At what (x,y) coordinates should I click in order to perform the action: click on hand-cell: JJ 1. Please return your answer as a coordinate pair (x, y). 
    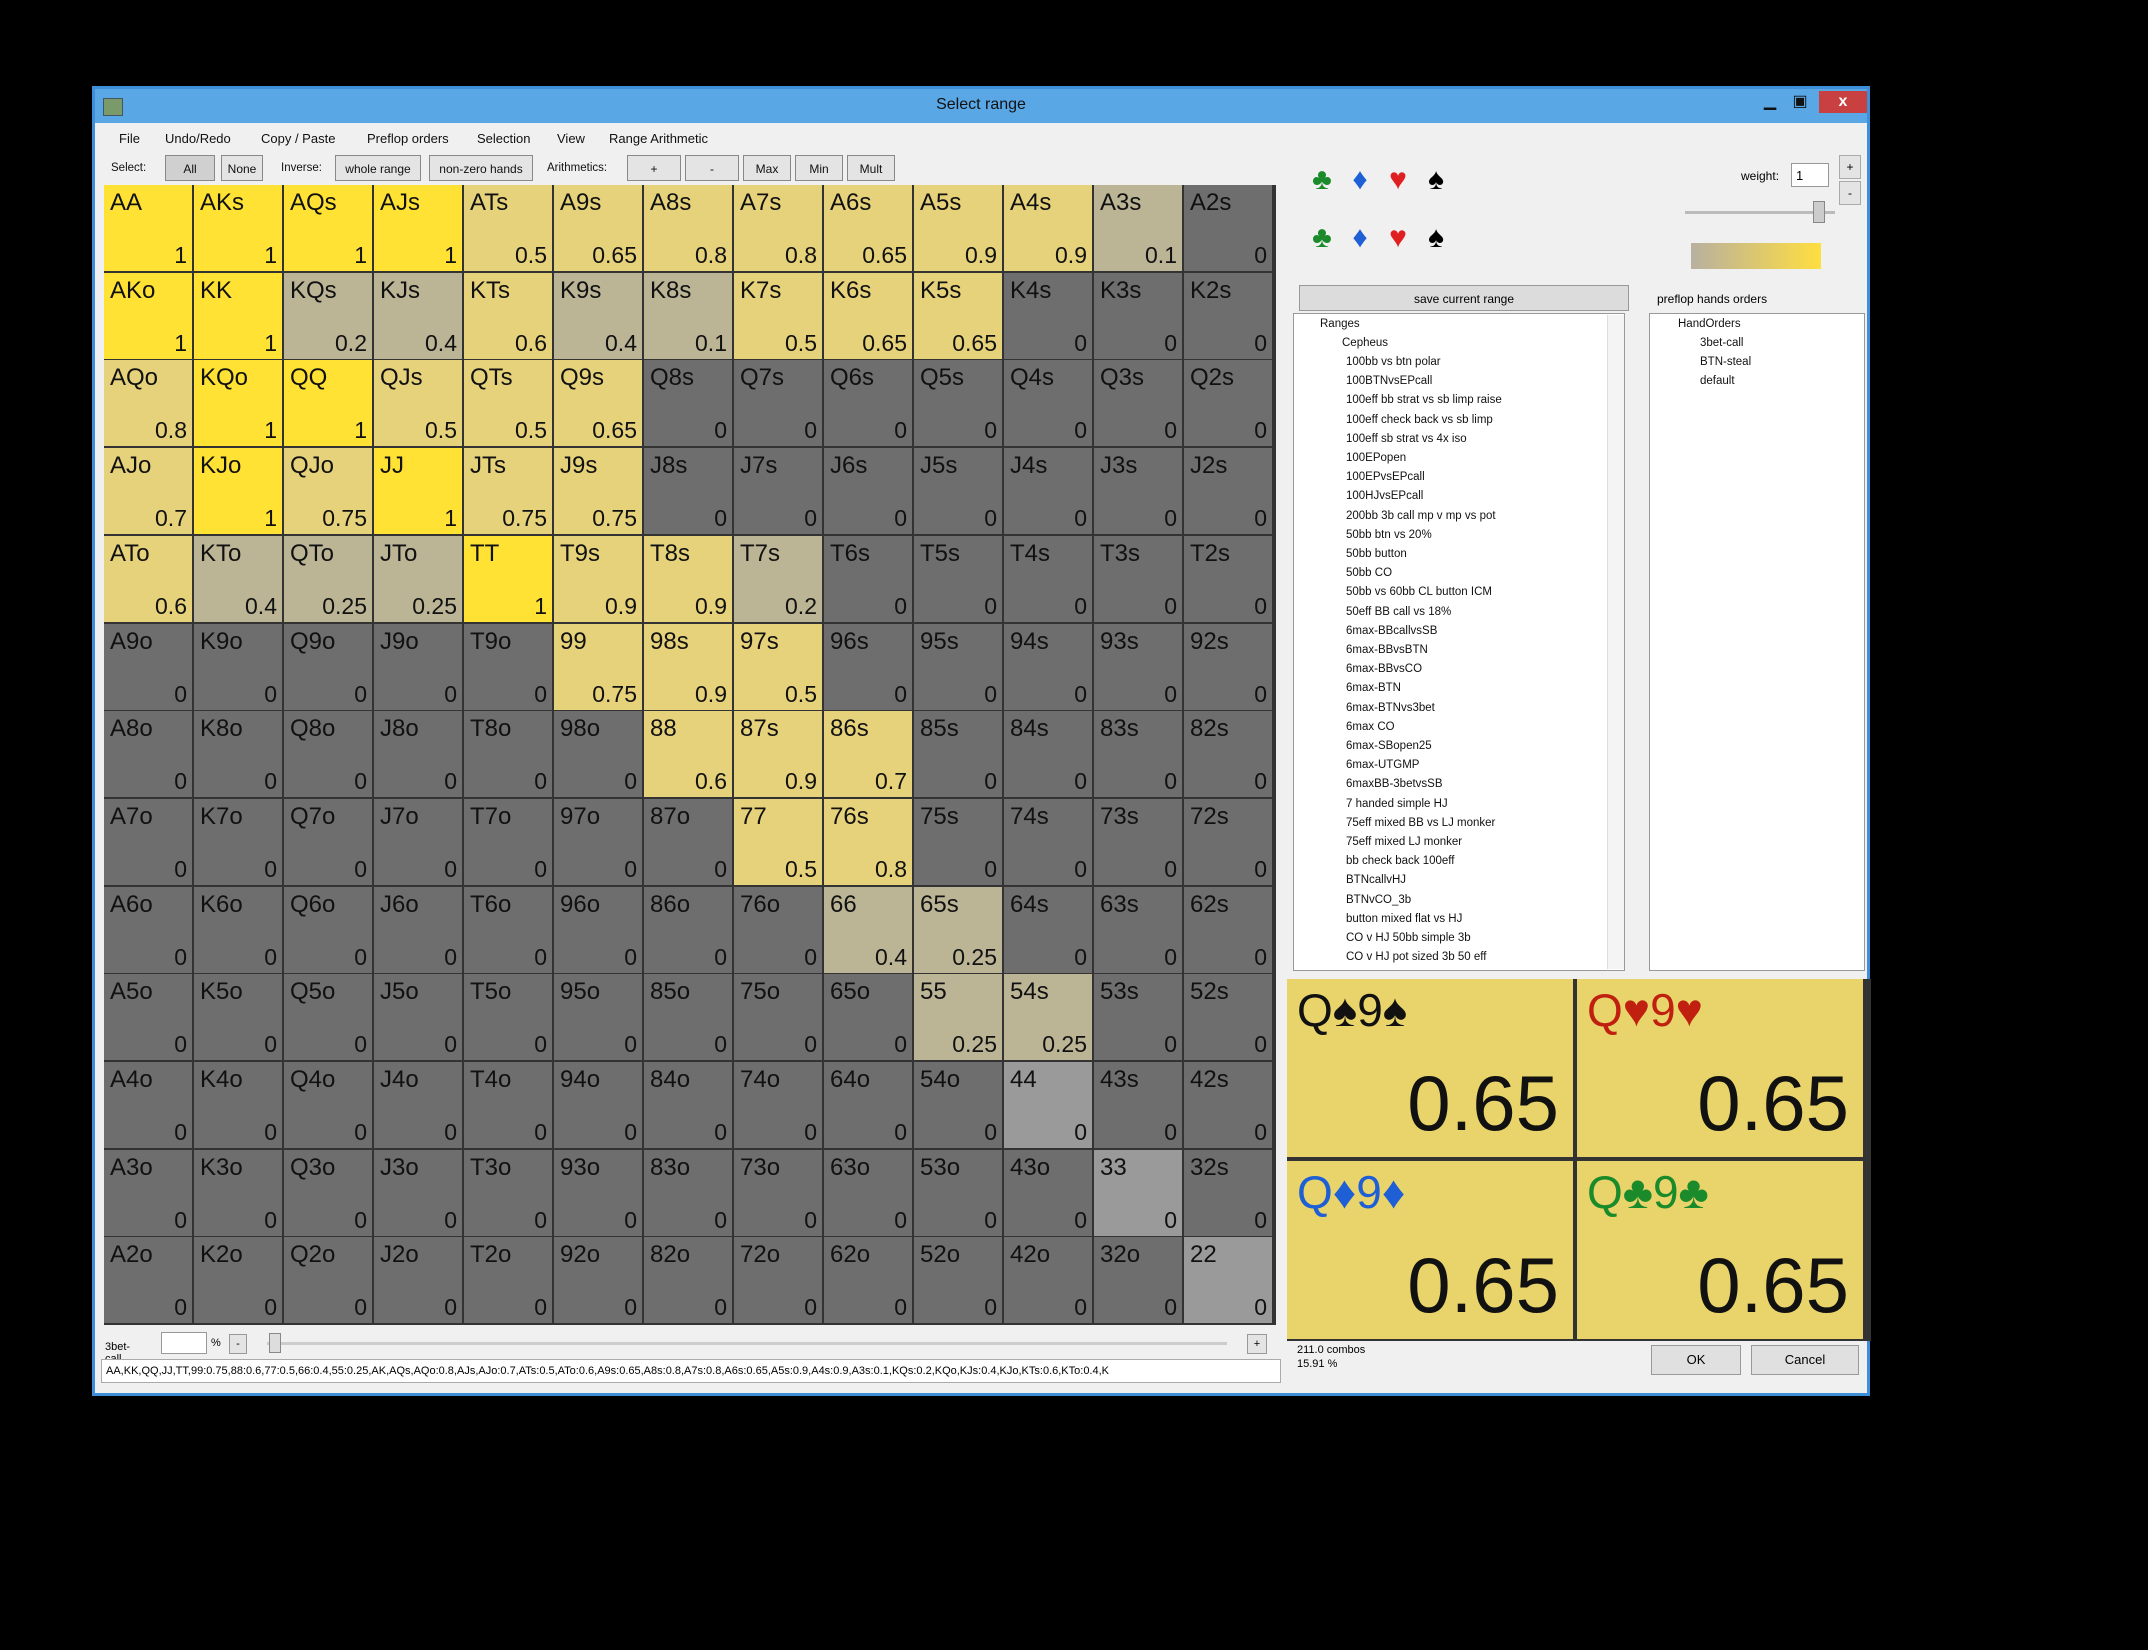
    Looking at the image, I should click on (418, 491).